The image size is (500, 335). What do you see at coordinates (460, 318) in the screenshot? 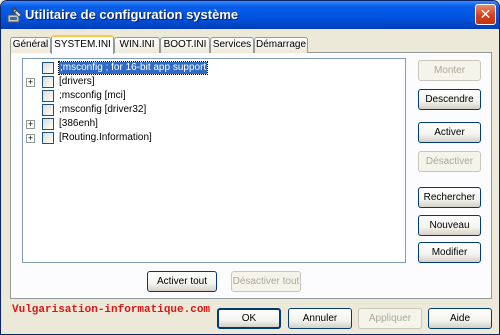
I see `help-button: Aide` at bounding box center [460, 318].